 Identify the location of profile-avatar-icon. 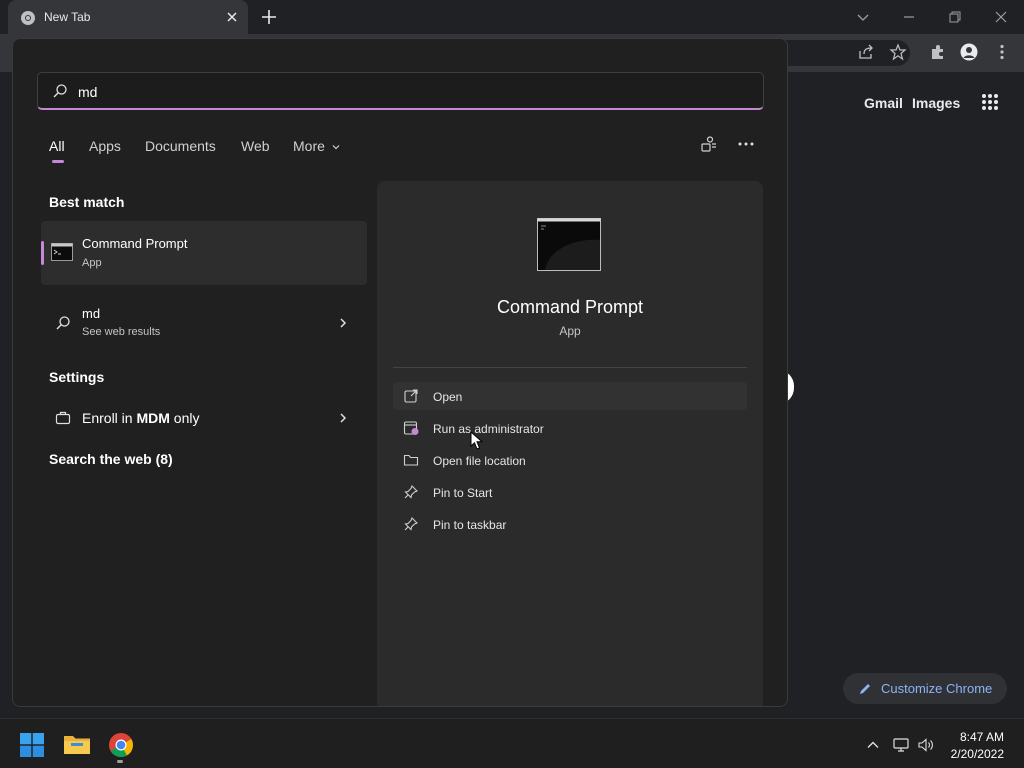
(969, 52).